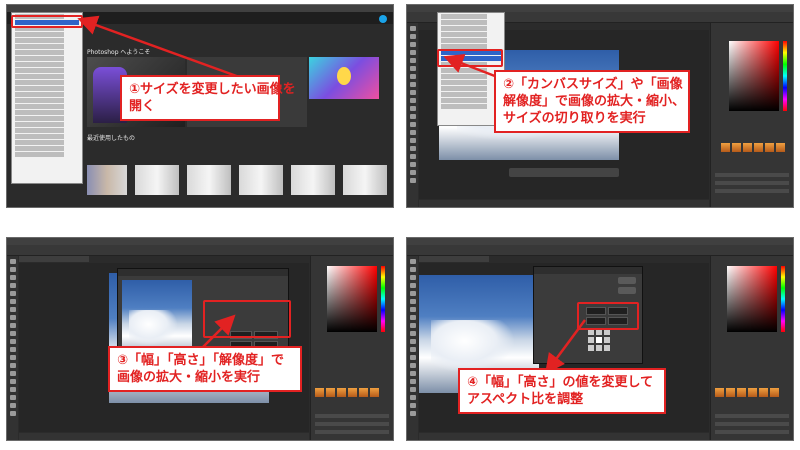 The width and height of the screenshot is (800, 450). Describe the element at coordinates (599, 340) in the screenshot. I see `anchor-grid` at that location.